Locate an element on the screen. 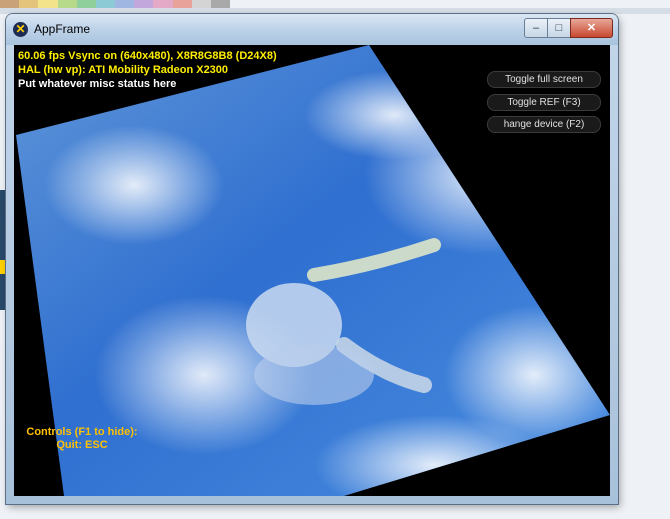 The width and height of the screenshot is (670, 519). minimize-button: – is located at coordinates (536, 28).